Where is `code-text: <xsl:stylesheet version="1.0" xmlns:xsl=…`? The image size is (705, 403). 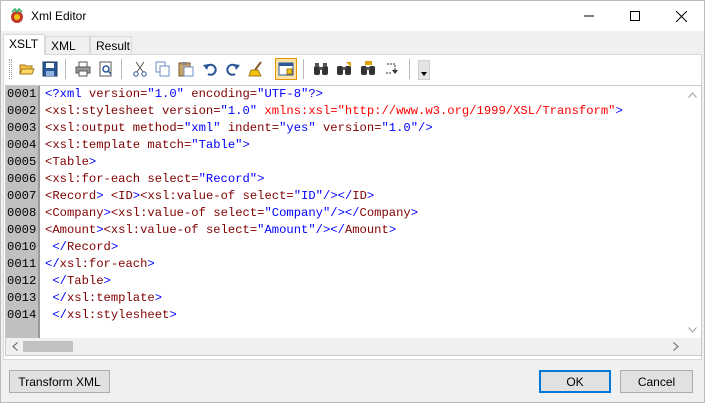
code-text: <xsl:stylesheet version="1.0" xmlns:xsl=… is located at coordinates (334, 111).